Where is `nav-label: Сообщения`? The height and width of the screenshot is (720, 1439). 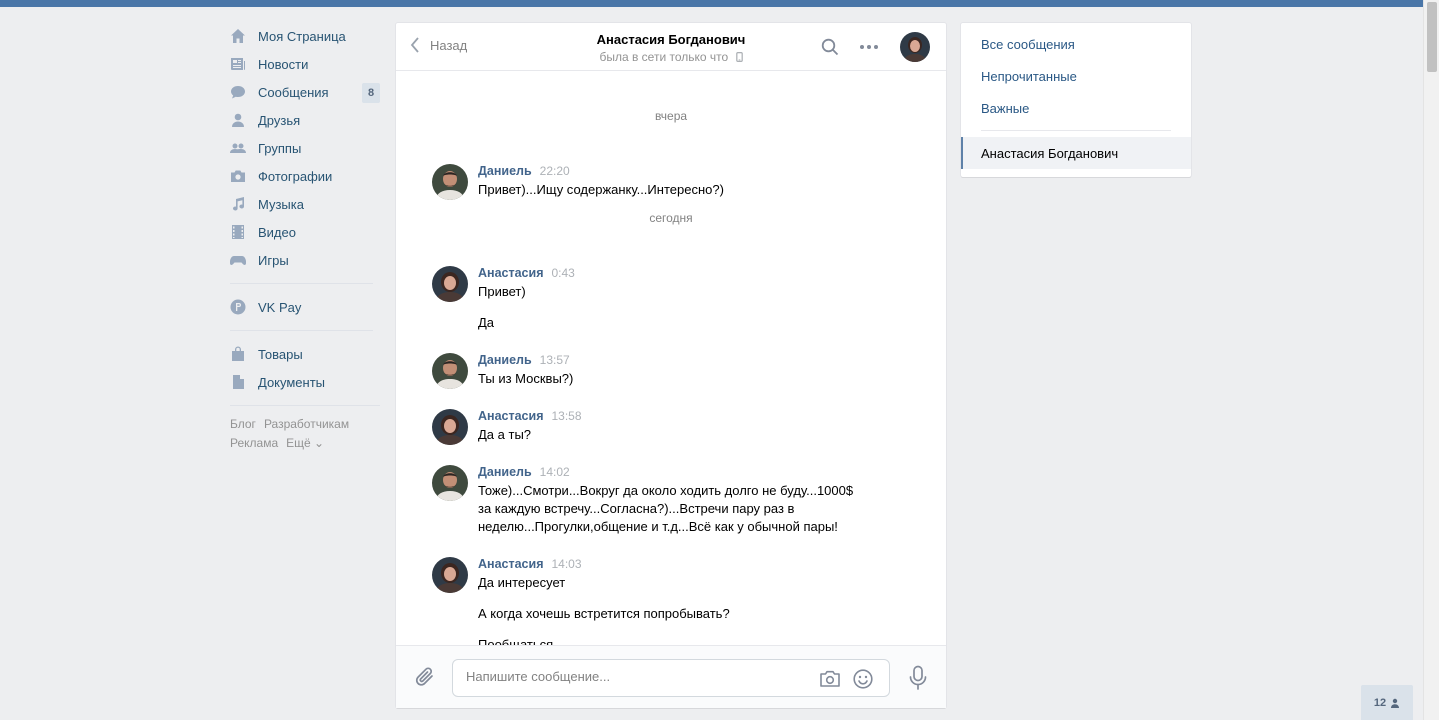
nav-label: Сообщения is located at coordinates (293, 92).